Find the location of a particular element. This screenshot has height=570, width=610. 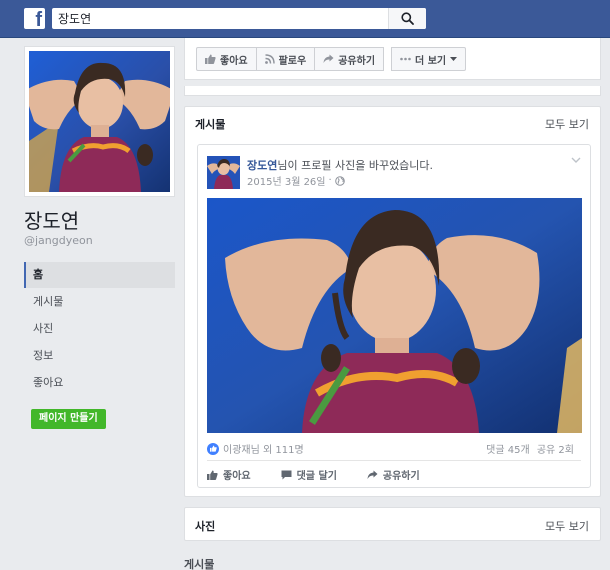

share-page-button: 공유하기 is located at coordinates (349, 59).